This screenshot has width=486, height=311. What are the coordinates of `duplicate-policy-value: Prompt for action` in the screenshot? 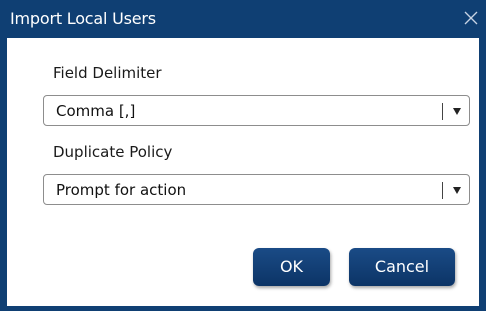 It's located at (121, 190).